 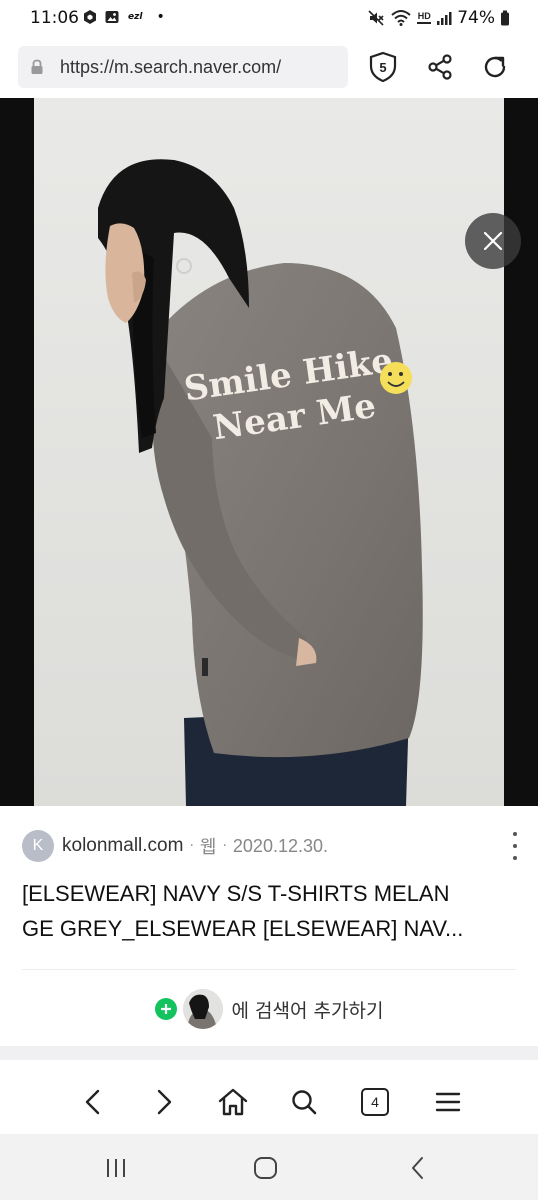 What do you see at coordinates (54, 18) in the screenshot?
I see `status-time: 11:06` at bounding box center [54, 18].